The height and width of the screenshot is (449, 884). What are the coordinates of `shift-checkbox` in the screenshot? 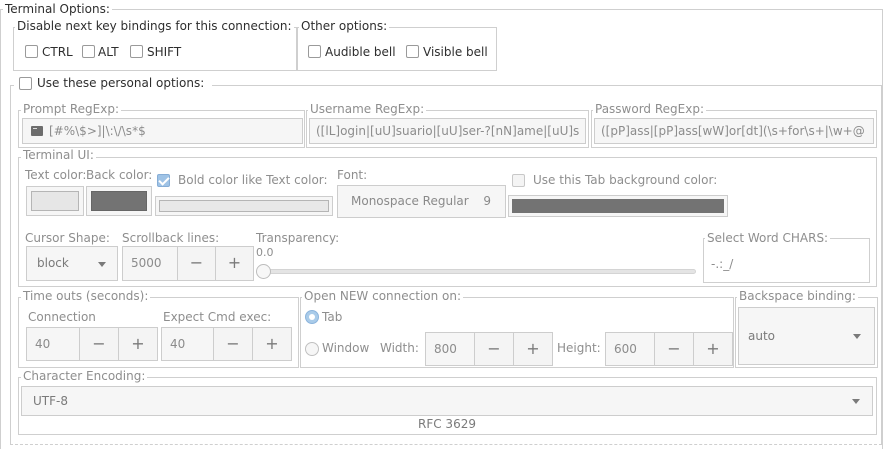 It's located at (136, 51).